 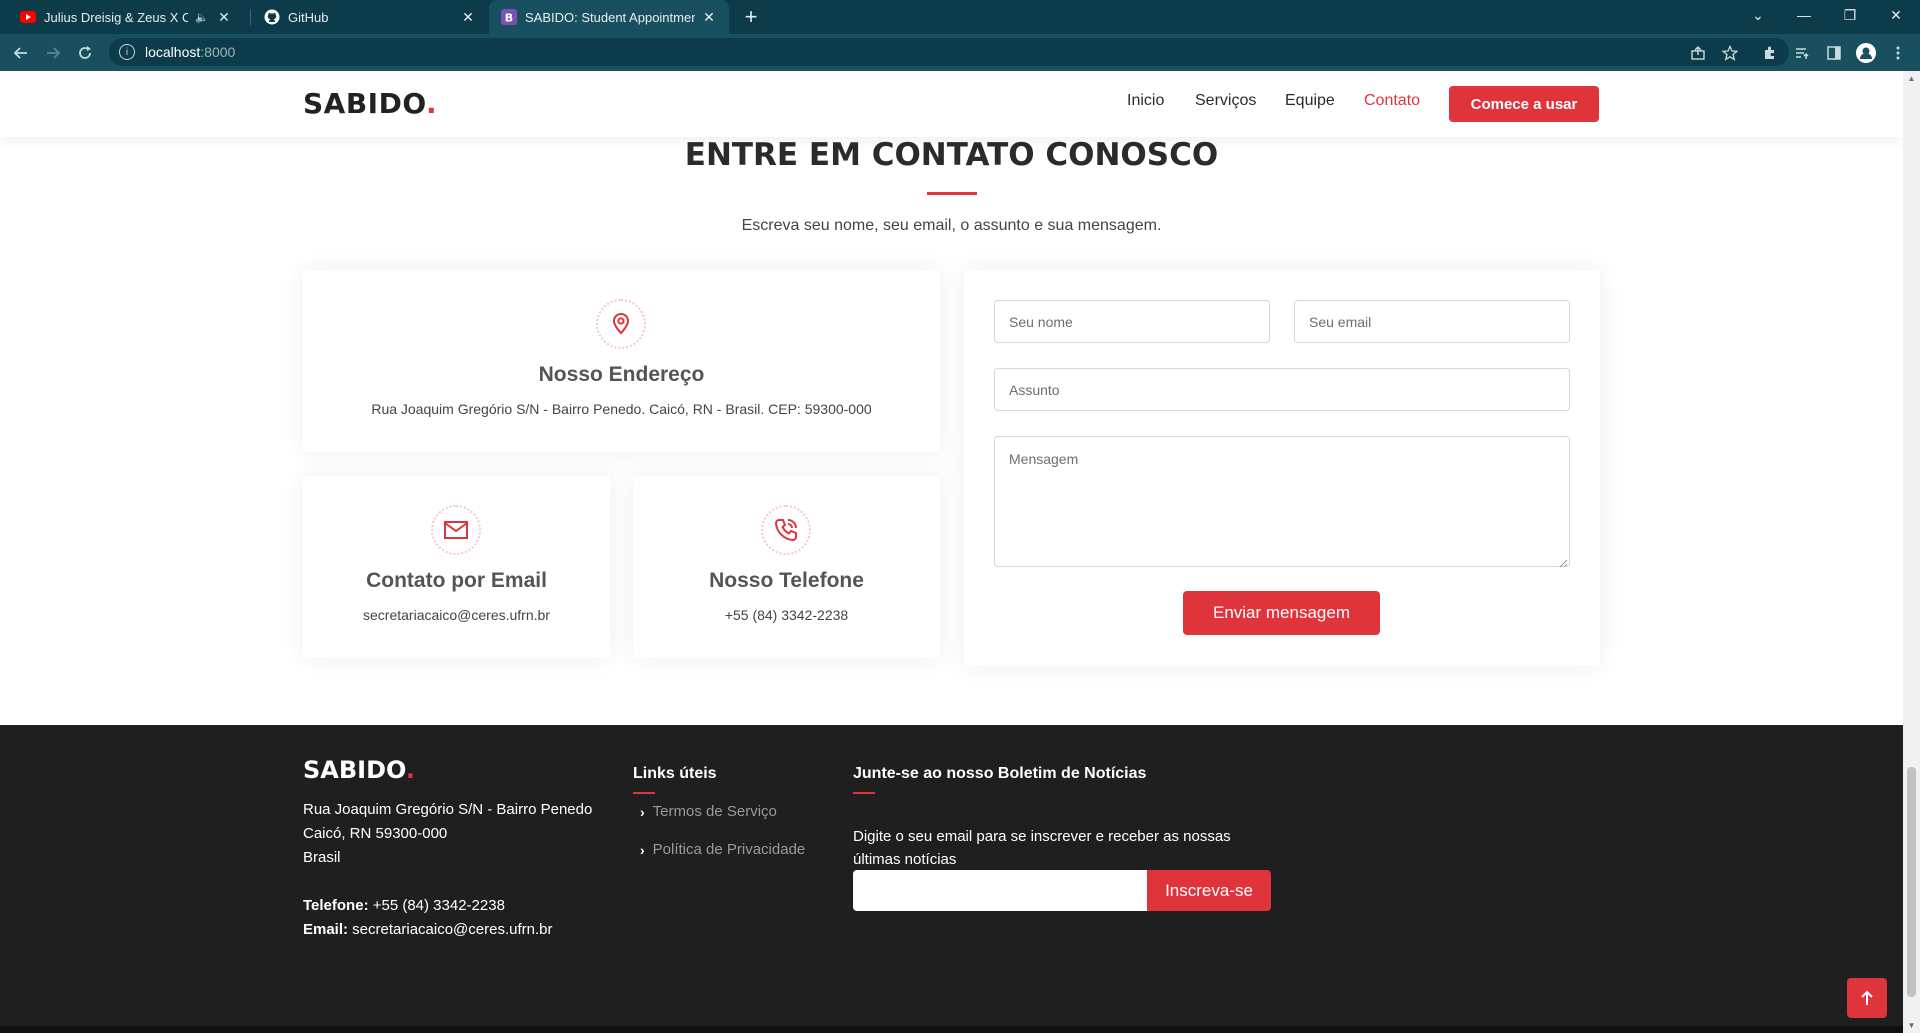 I want to click on extensions-icon, so click(x=1770, y=53).